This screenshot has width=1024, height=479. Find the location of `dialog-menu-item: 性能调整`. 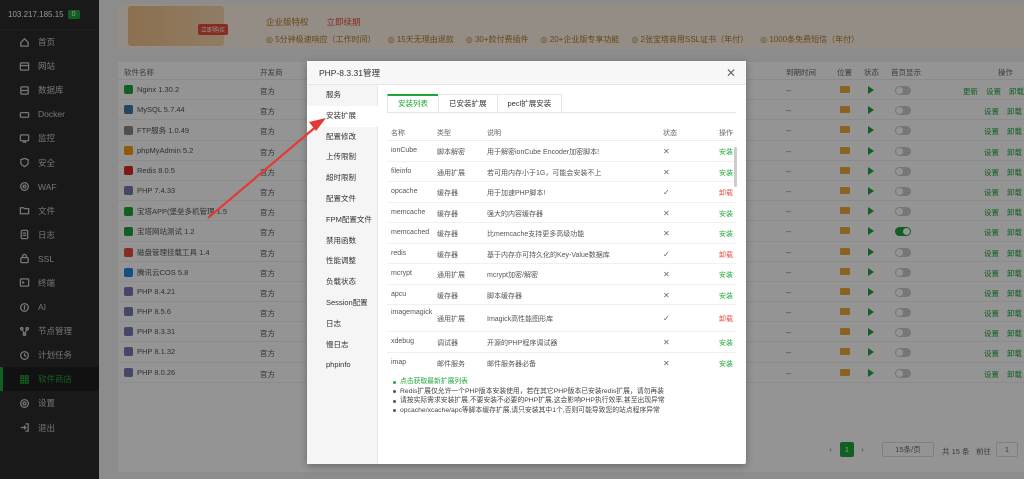

dialog-menu-item: 性能调整 is located at coordinates (342, 261).